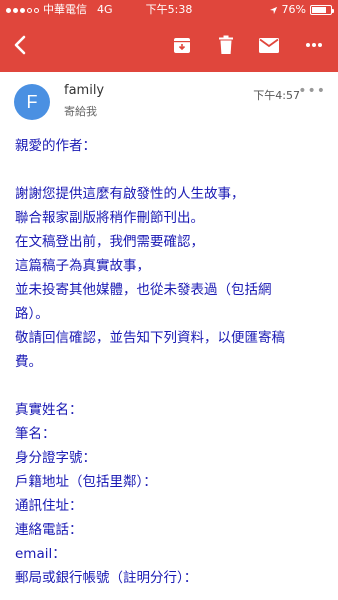  I want to click on body-line: 聯合報家副版將稍作刪節刊出。, so click(109, 218).